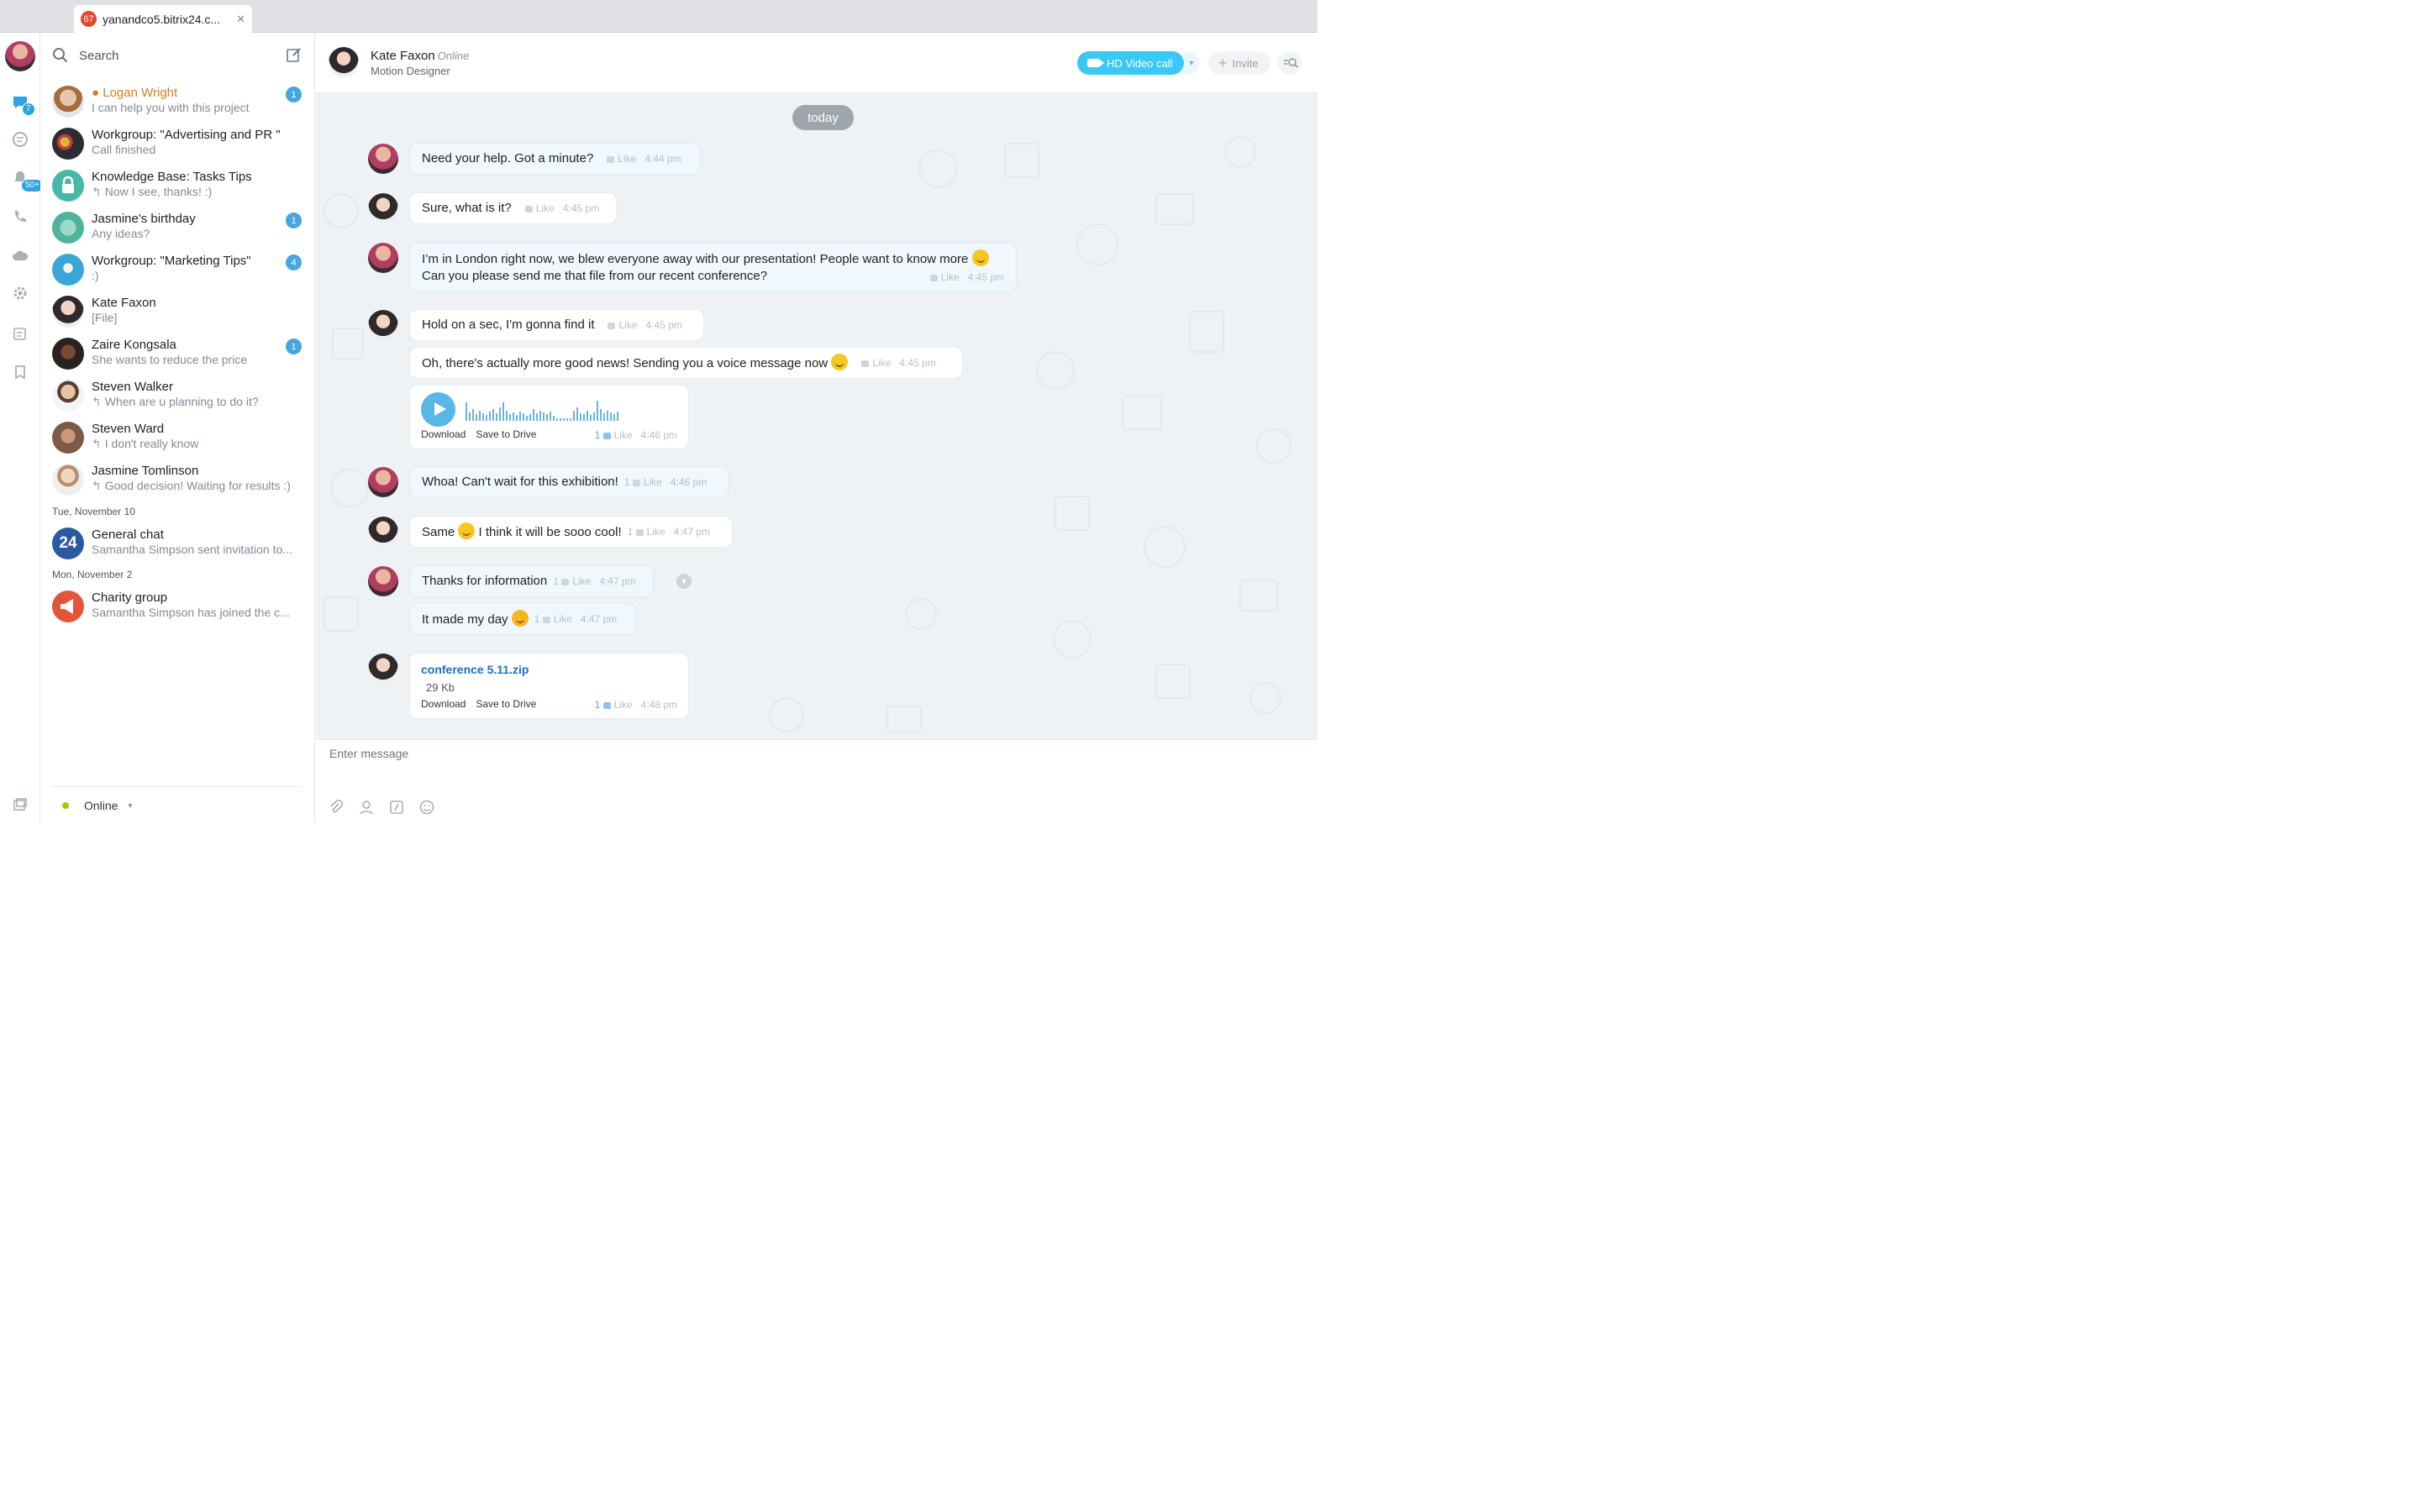 The width and height of the screenshot is (2420, 1512). Describe the element at coordinates (144, 219) in the screenshot. I see `chat-item-name: Jasmine's birthday` at that location.